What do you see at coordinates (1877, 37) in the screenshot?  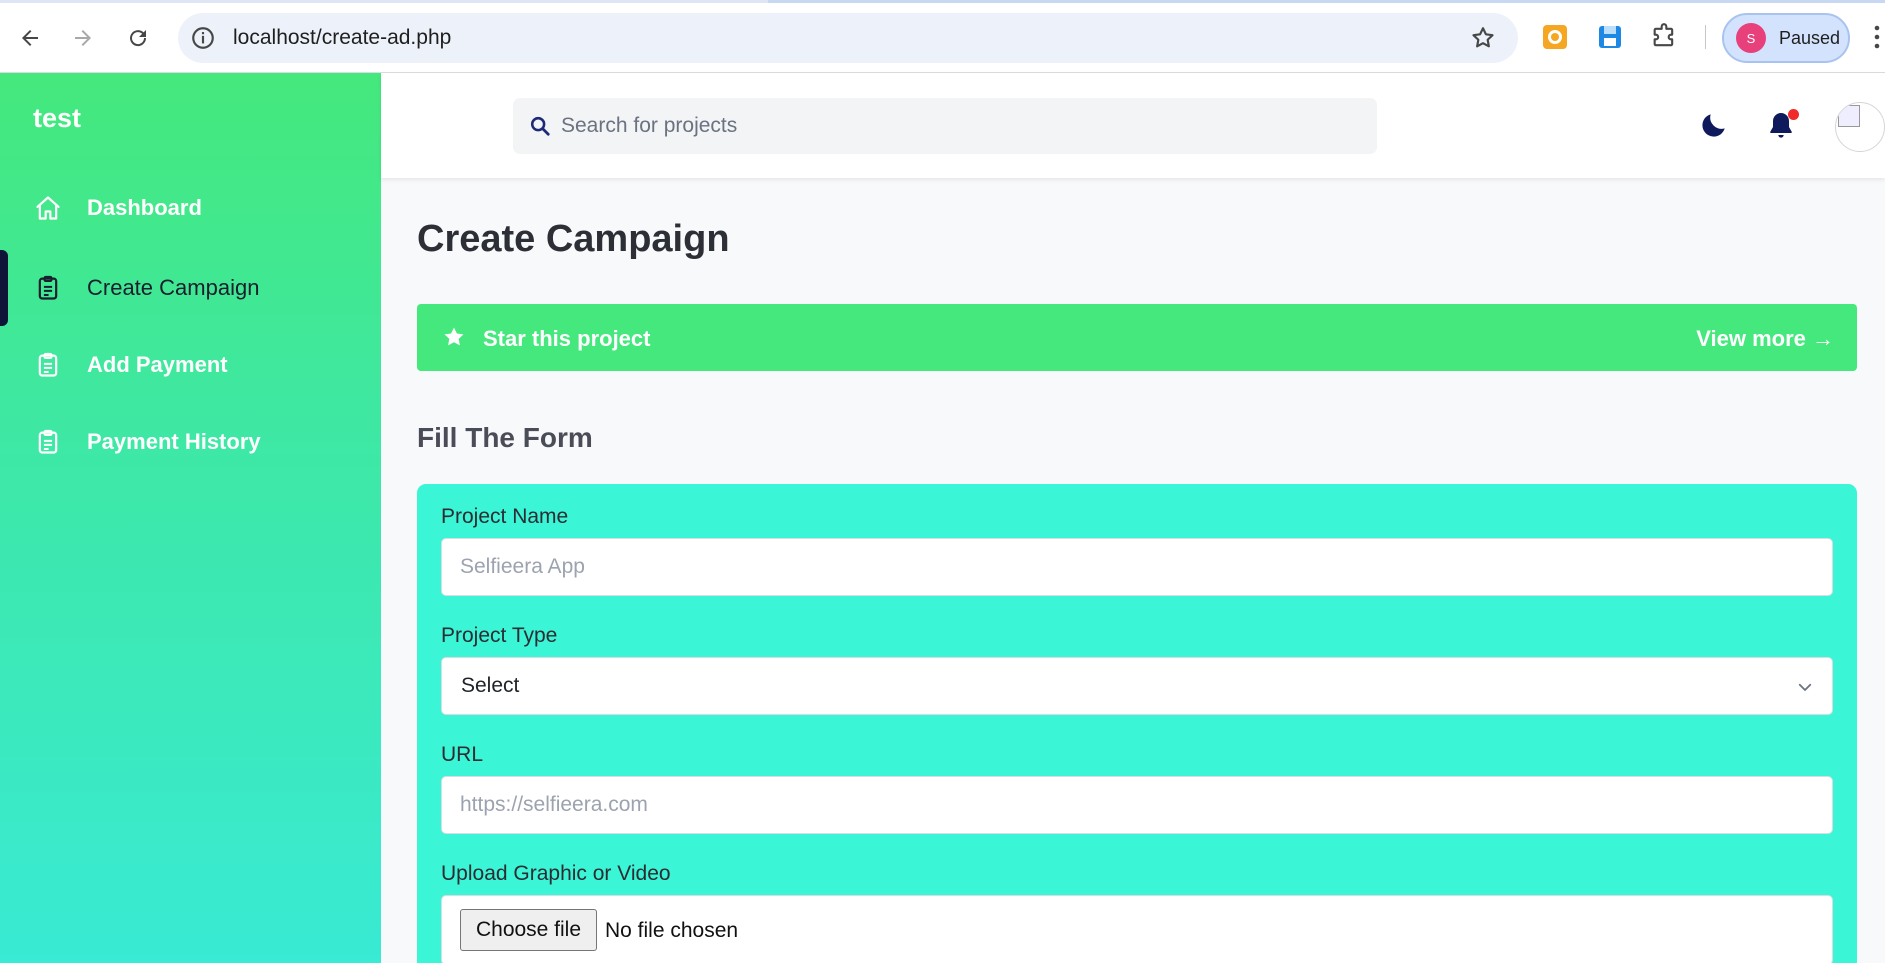 I see `browser-menu-icon` at bounding box center [1877, 37].